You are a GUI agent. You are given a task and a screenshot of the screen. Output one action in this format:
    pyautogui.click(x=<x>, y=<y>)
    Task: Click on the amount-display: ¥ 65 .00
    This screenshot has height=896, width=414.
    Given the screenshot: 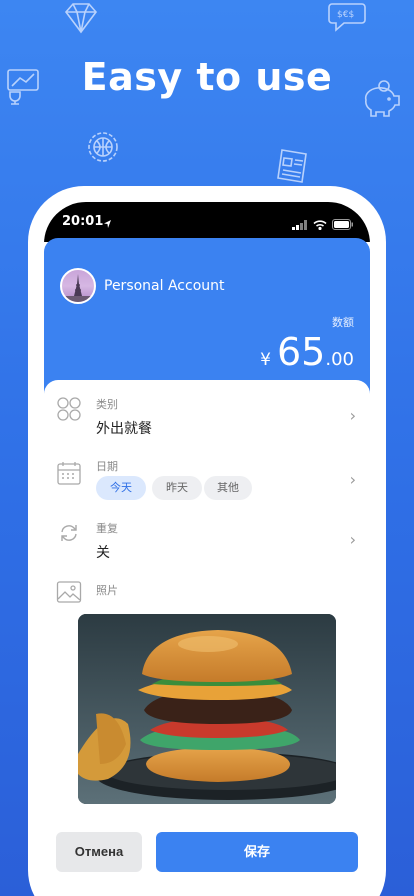 What is the action you would take?
    pyautogui.click(x=307, y=352)
    